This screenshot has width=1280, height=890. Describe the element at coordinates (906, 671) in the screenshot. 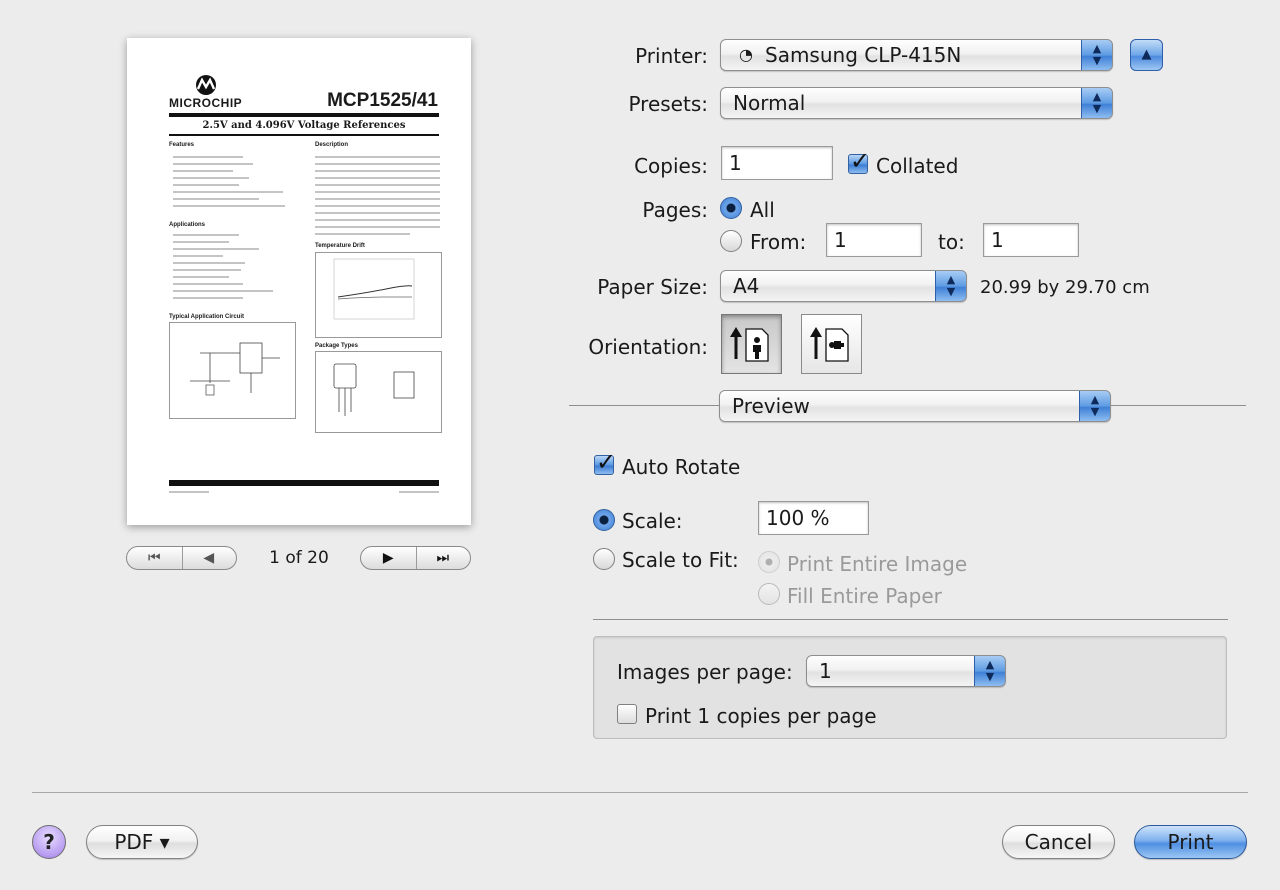

I see `images-per-page-popup: 1 ▲ ▼` at that location.